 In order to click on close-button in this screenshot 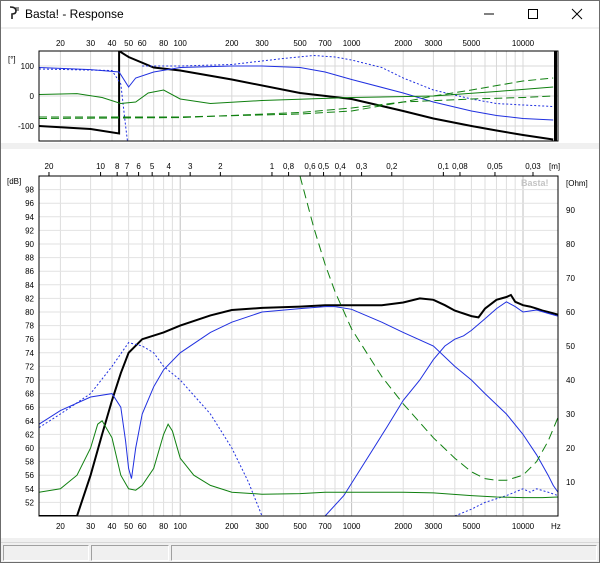, I will do `click(577, 14)`.